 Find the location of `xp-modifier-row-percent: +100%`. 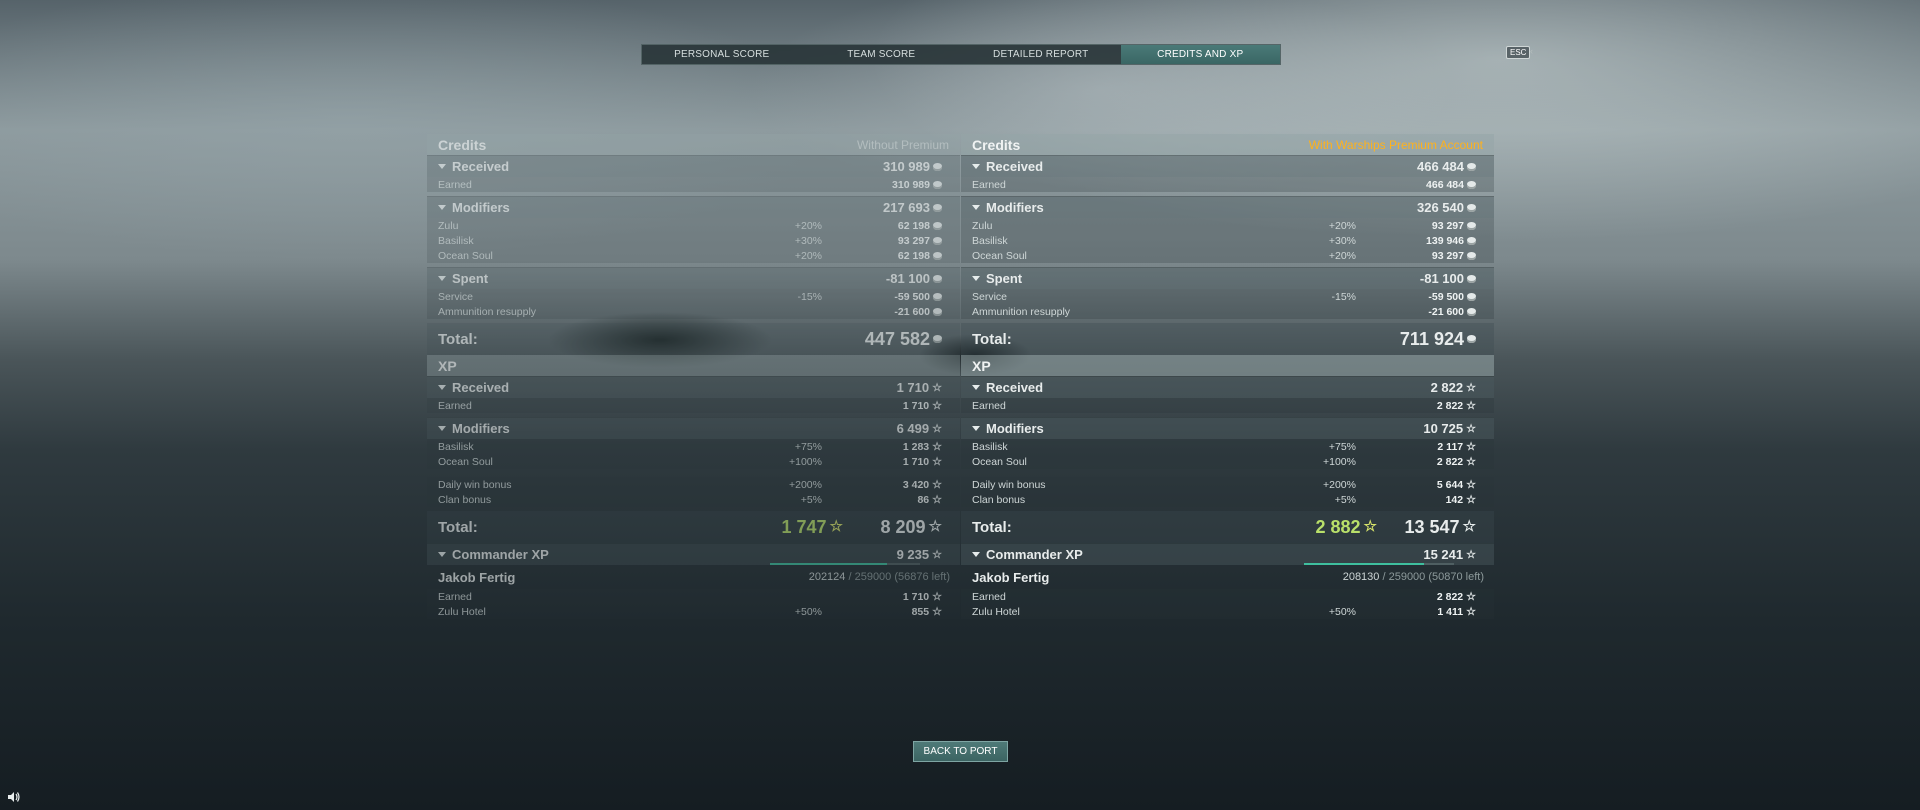

xp-modifier-row-percent: +100% is located at coordinates (805, 461).